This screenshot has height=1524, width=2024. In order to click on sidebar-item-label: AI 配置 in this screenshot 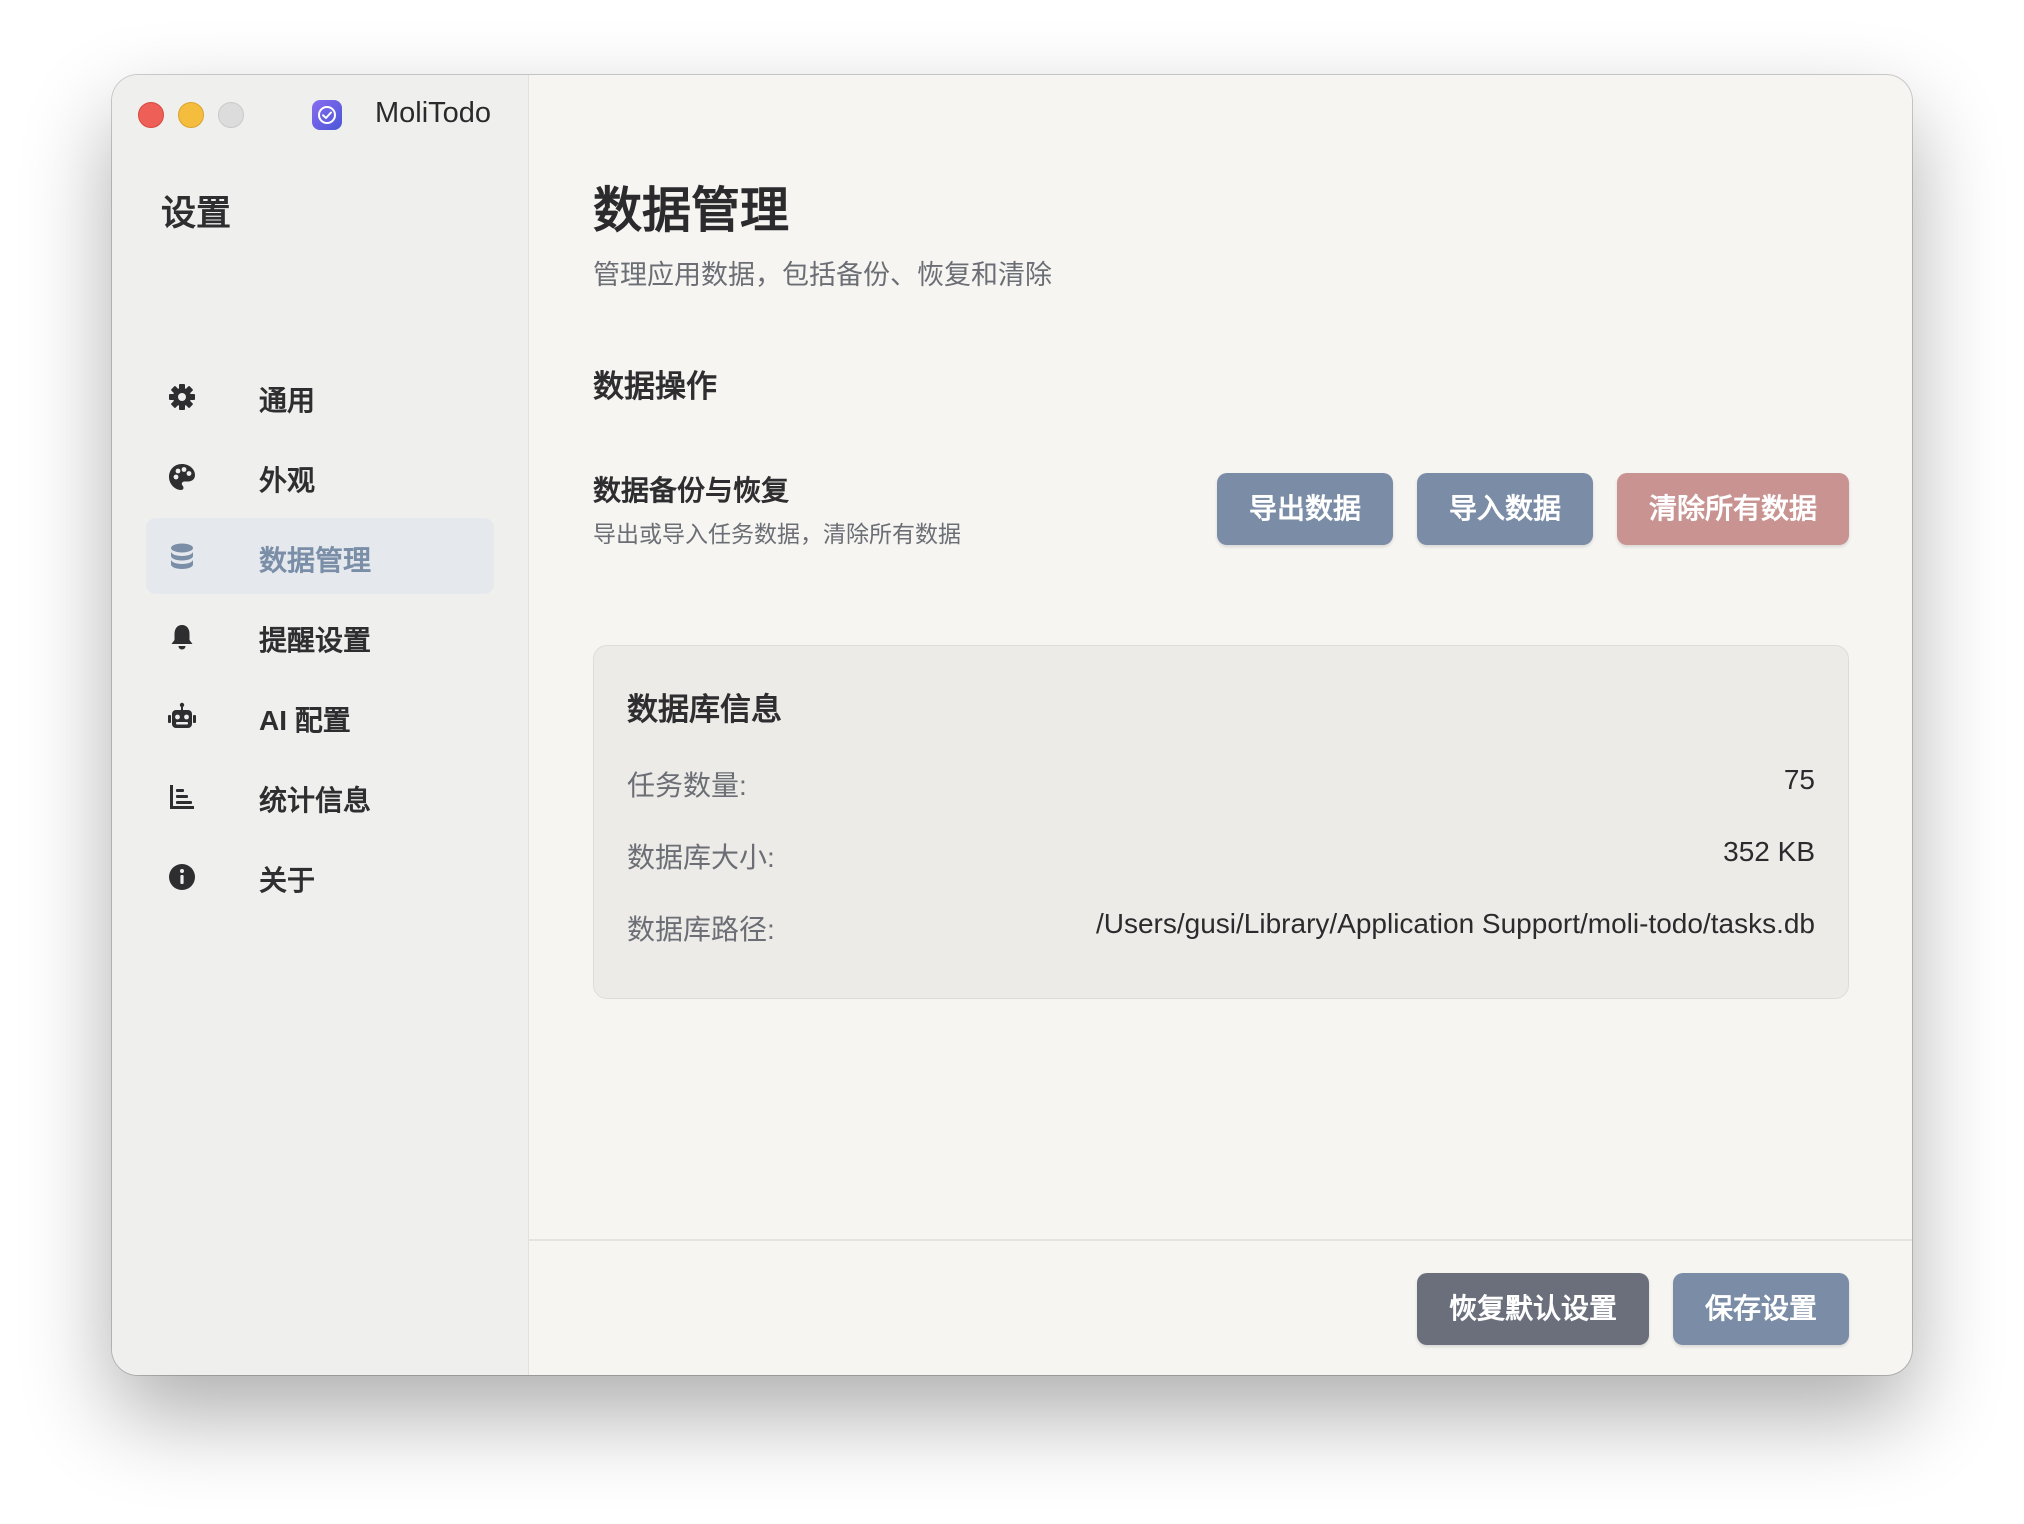, I will do `click(305, 720)`.